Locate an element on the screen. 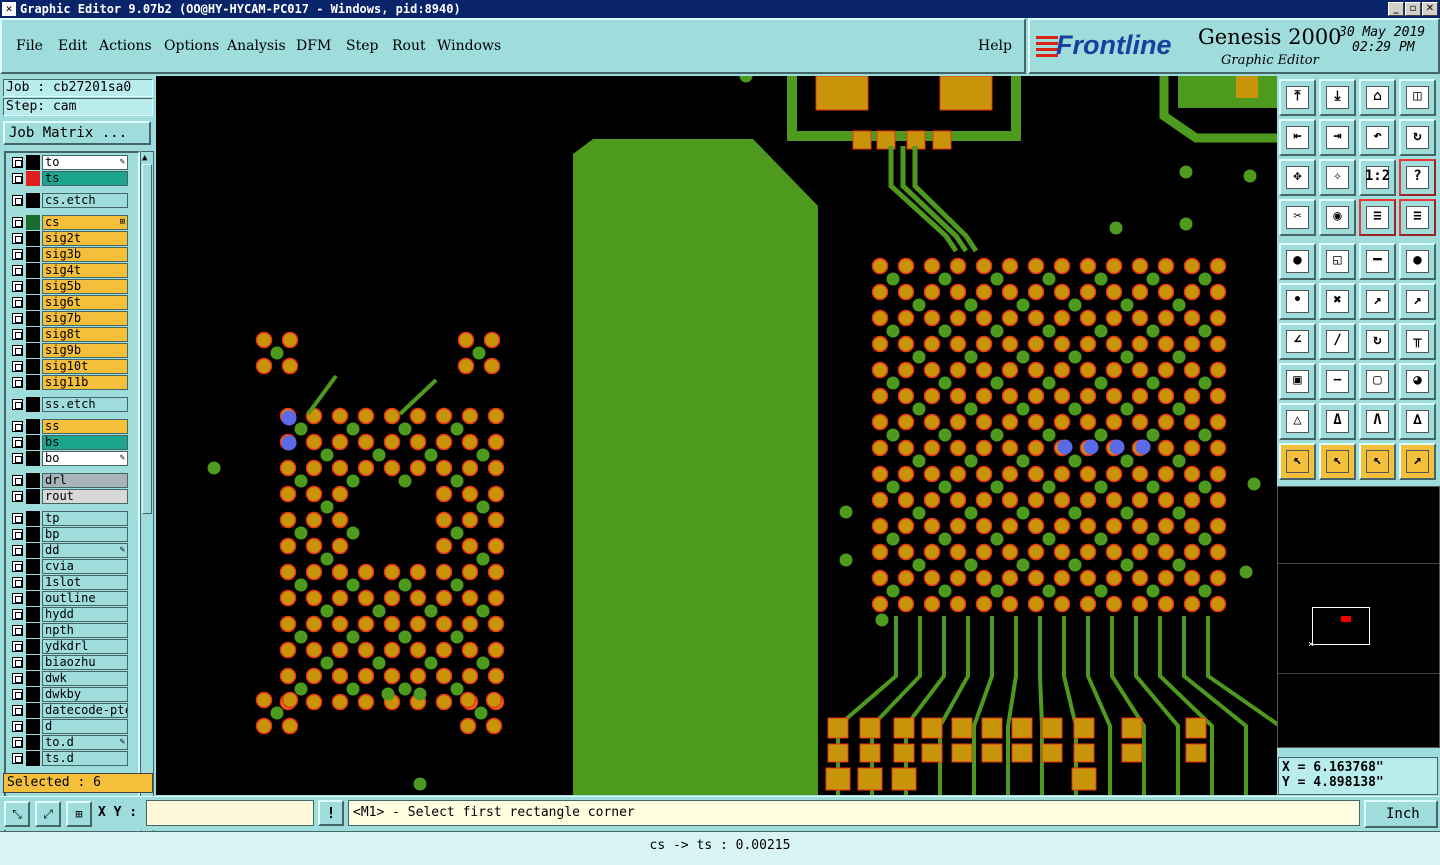 This screenshot has width=1440, height=865. shapes-icon: ◕ is located at coordinates (1417, 381).